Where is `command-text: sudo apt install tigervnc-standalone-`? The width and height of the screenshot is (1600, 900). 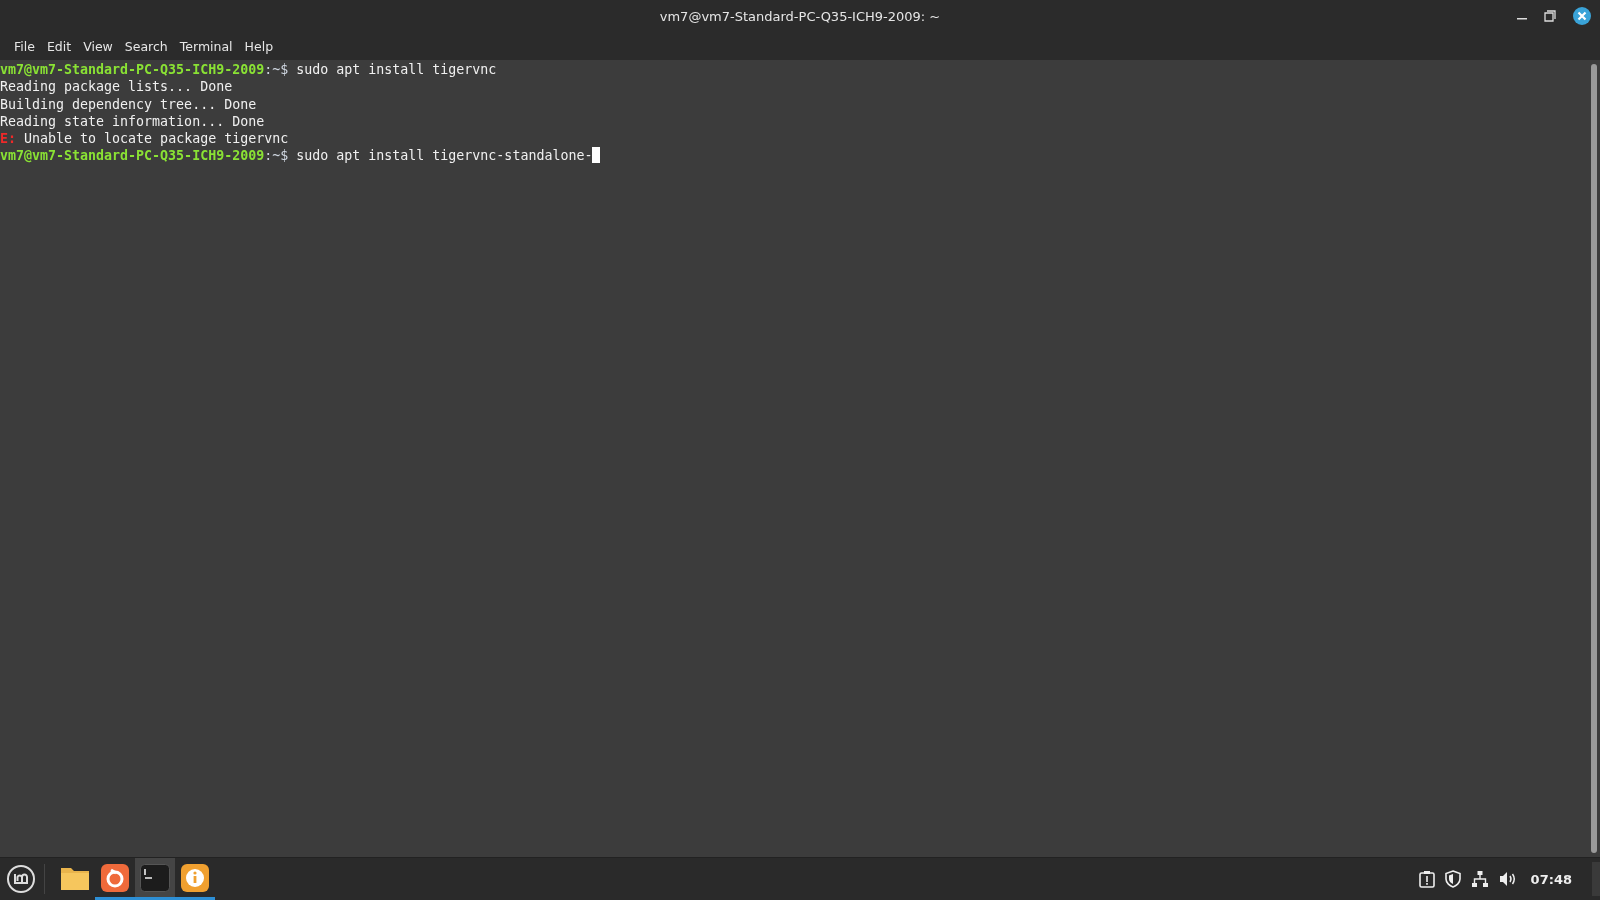
command-text: sudo apt install tigervnc-standalone- is located at coordinates (444, 156).